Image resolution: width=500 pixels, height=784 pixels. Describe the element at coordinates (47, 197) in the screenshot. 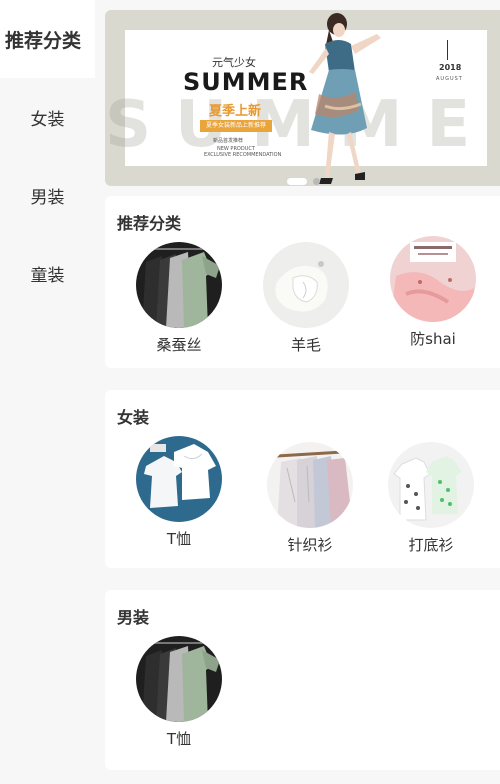

I see `sidebar-item-label: 男装` at that location.